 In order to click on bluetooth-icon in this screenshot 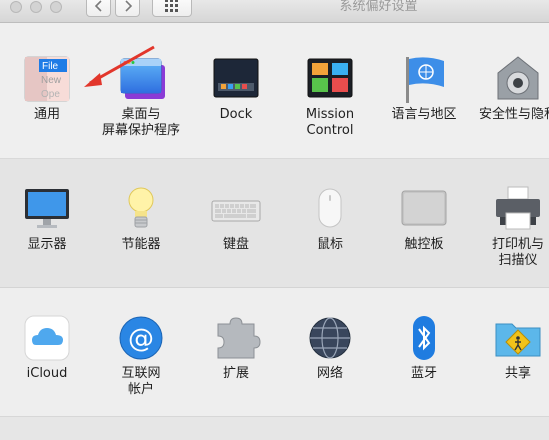, I will do `click(424, 338)`.